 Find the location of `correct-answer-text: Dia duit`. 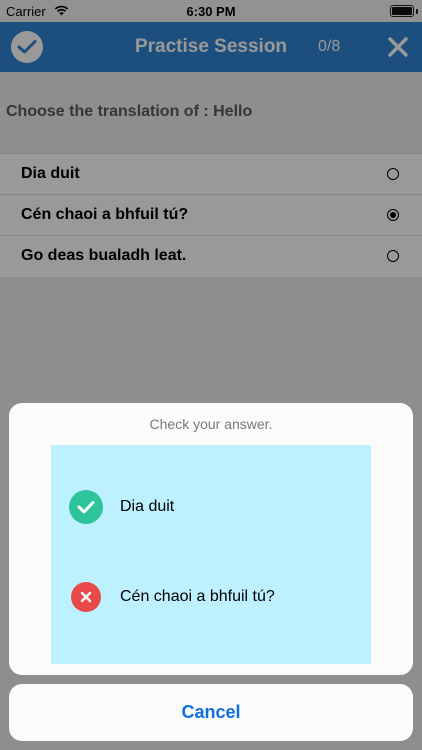

correct-answer-text: Dia duit is located at coordinates (147, 506).